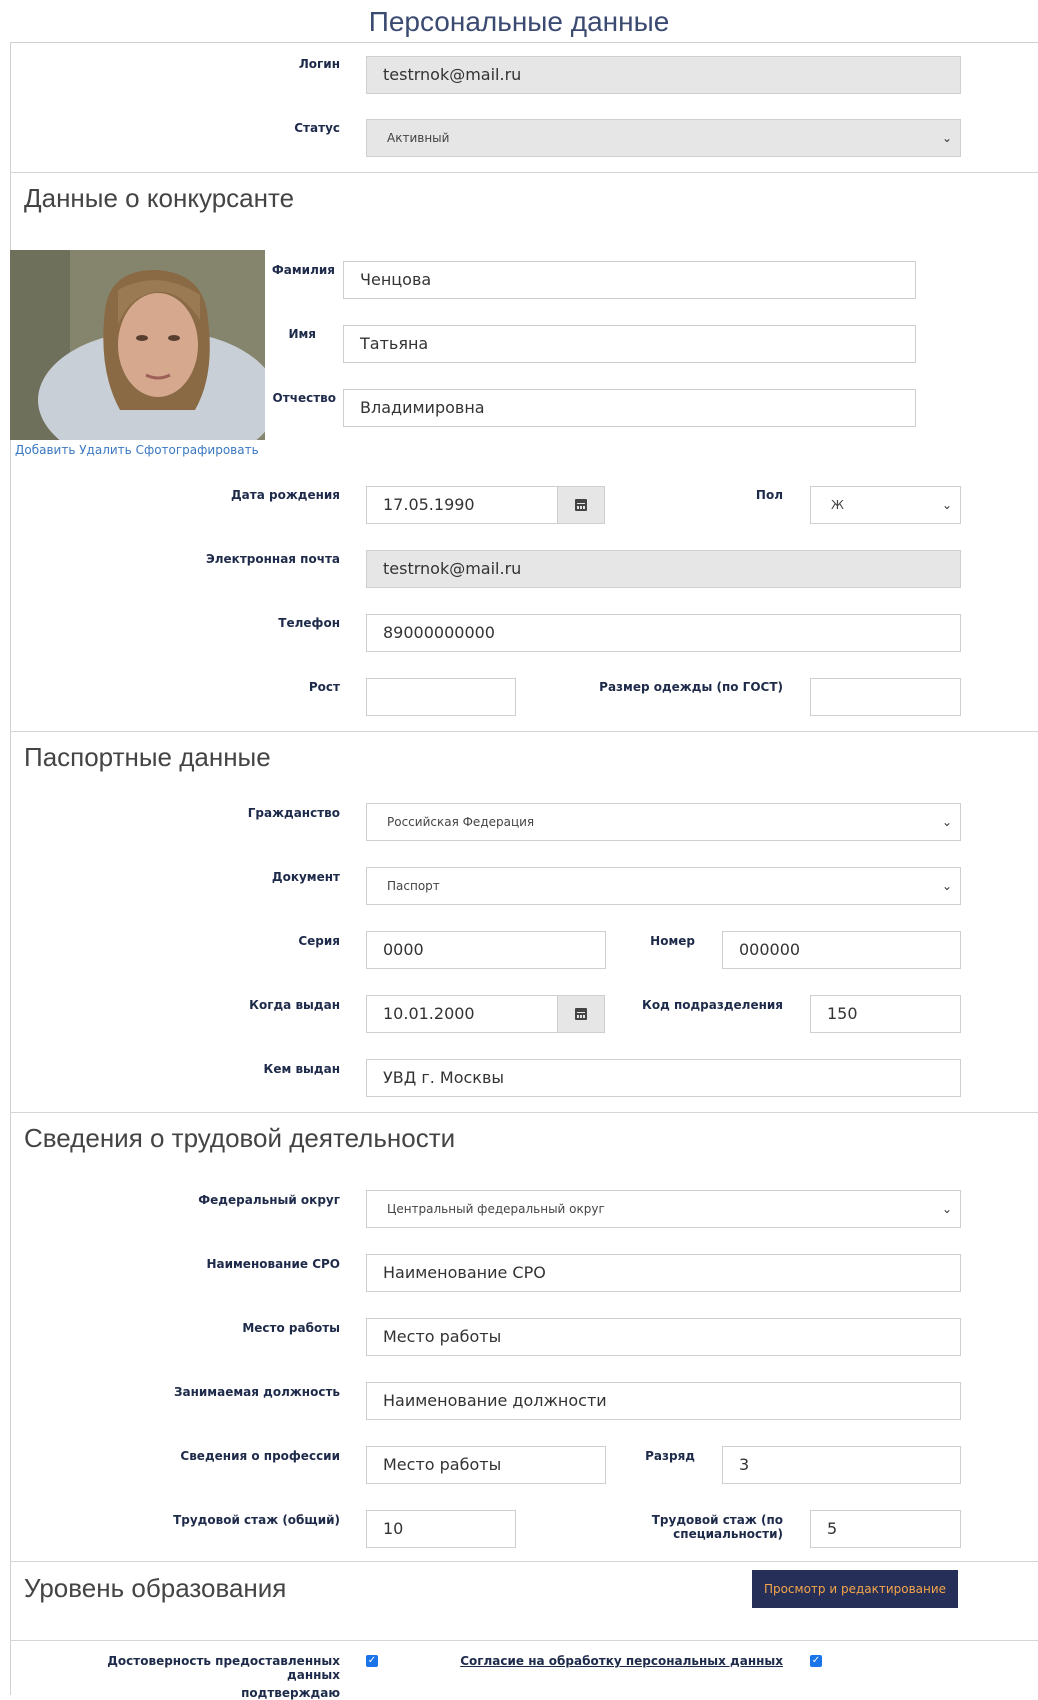  Describe the element at coordinates (663, 822) in the screenshot. I see `citizenship-select: Российская Федерация ⌄` at that location.